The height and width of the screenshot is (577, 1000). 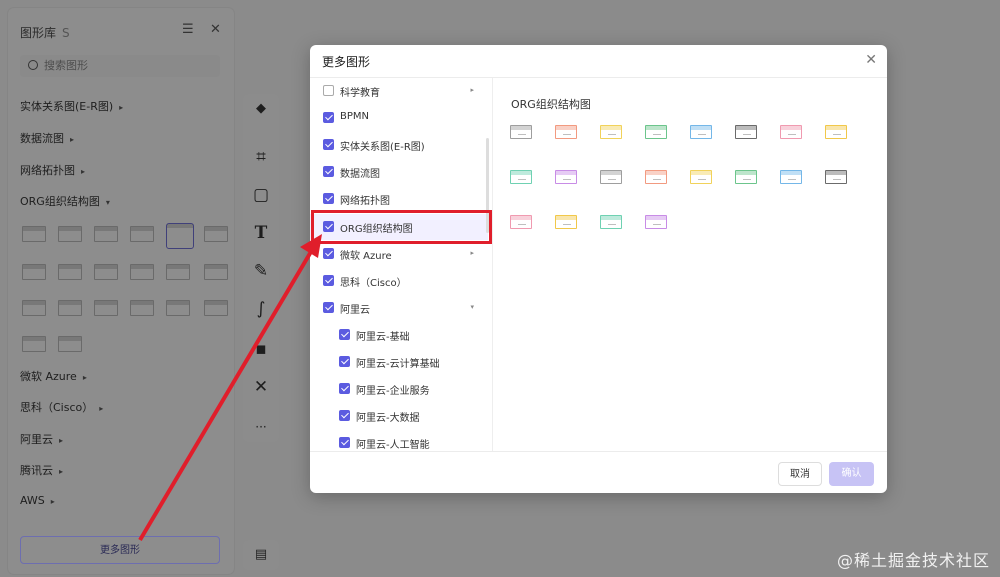 I want to click on watermark: @稀土掘金技术社区, so click(x=913, y=560).